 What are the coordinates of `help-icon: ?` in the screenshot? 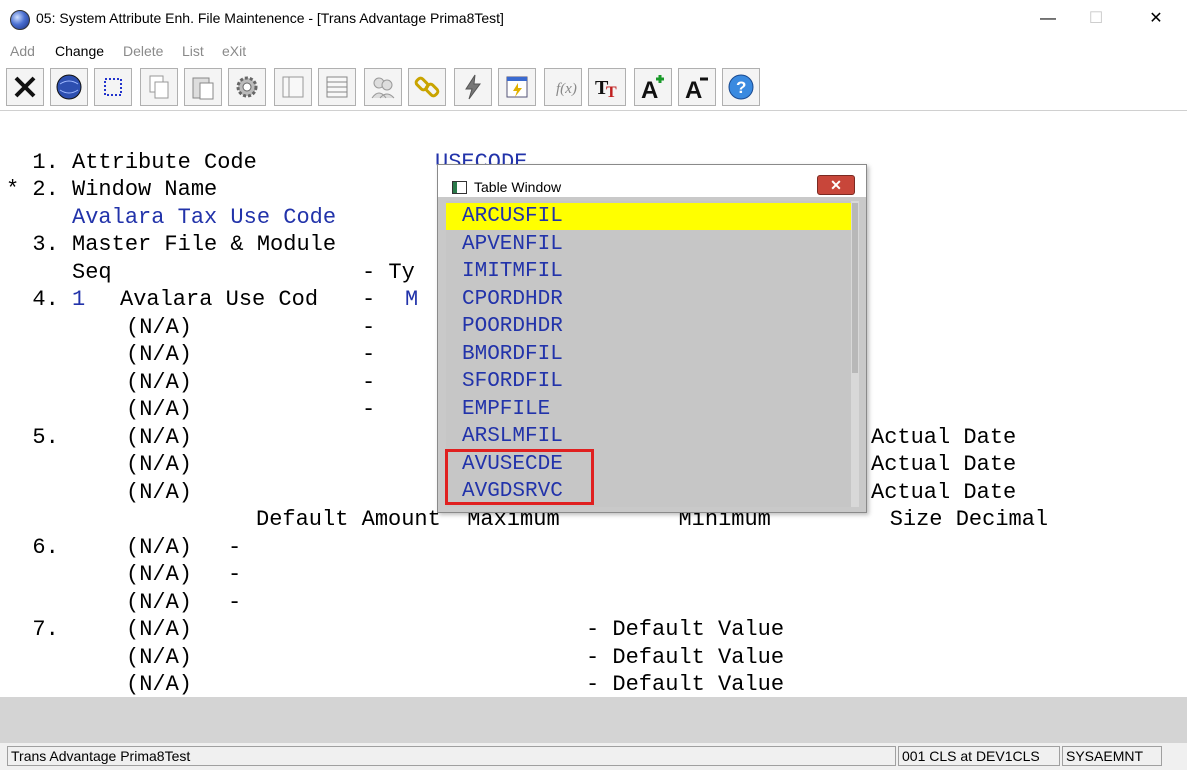 It's located at (741, 87).